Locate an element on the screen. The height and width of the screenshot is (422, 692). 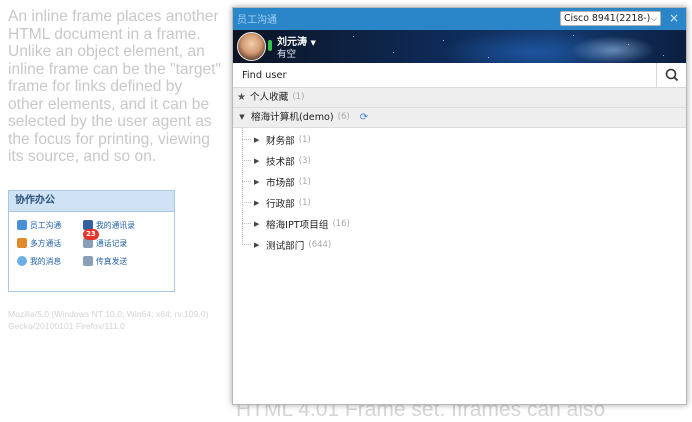
tree-item-ipt-project: ▶ 榕海IPT项目组 (16) is located at coordinates (459, 223).